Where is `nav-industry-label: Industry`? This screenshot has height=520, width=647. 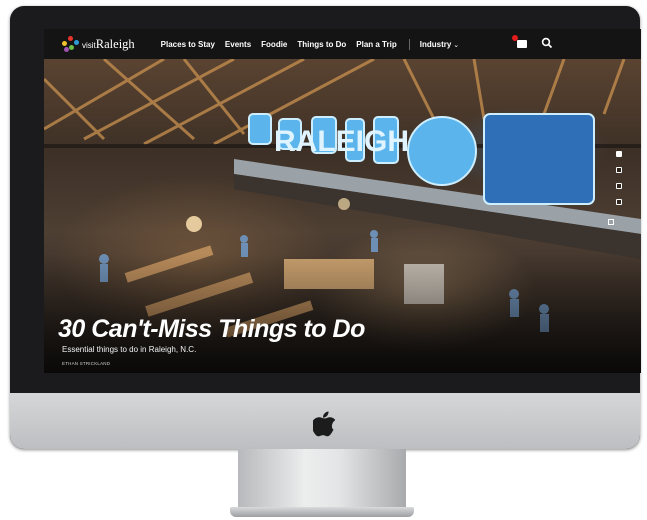
nav-industry-label: Industry is located at coordinates (435, 44).